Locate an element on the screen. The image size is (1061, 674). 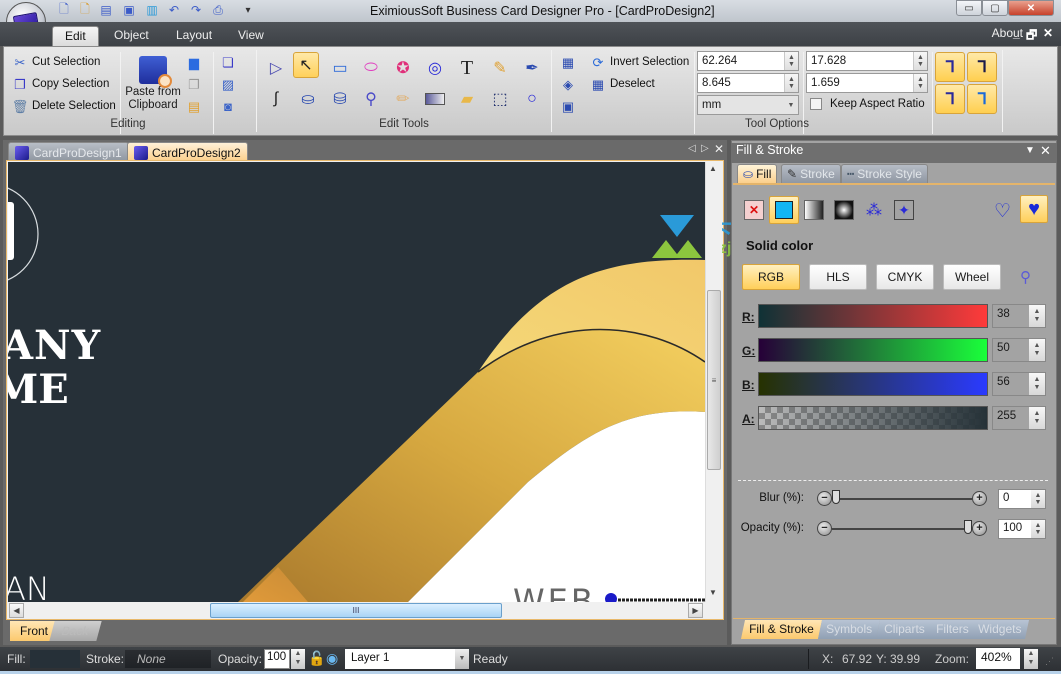
transform-icon: ⬚ is located at coordinates (500, 99).